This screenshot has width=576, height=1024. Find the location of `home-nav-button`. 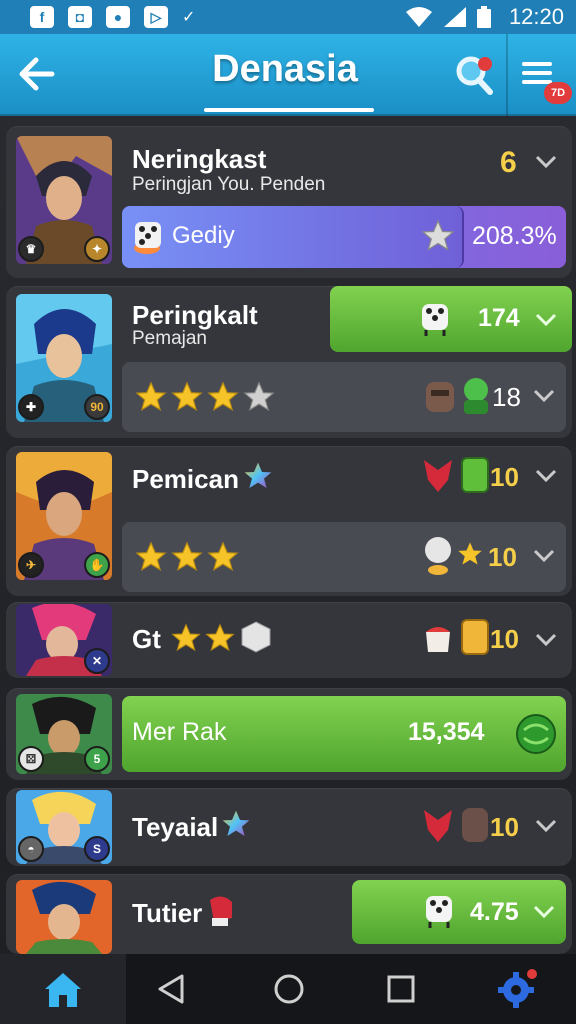

home-nav-button is located at coordinates (289, 989).